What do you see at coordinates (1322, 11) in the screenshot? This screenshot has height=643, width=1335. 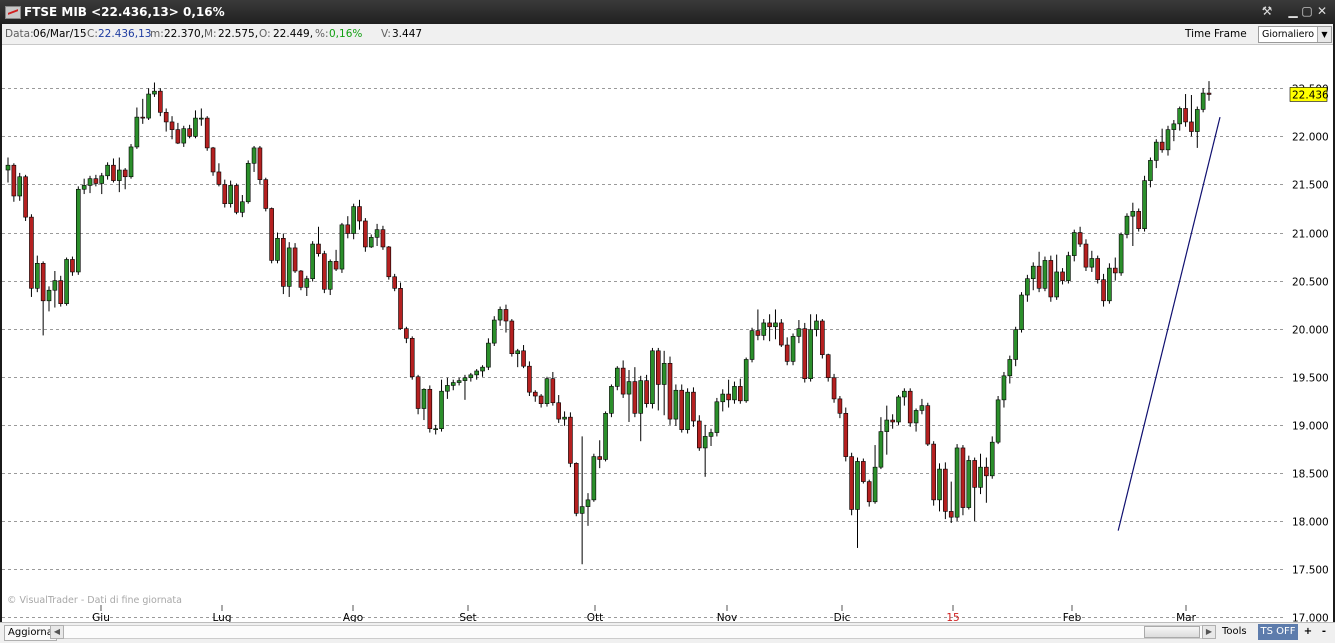 I see `close-icon: ✕` at bounding box center [1322, 11].